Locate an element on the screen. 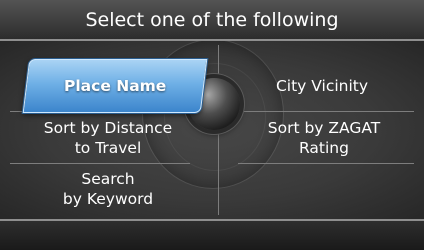 The height and width of the screenshot is (250, 424). option-sort-by-zagat-line1: Sort by ZAGAT is located at coordinates (324, 128).